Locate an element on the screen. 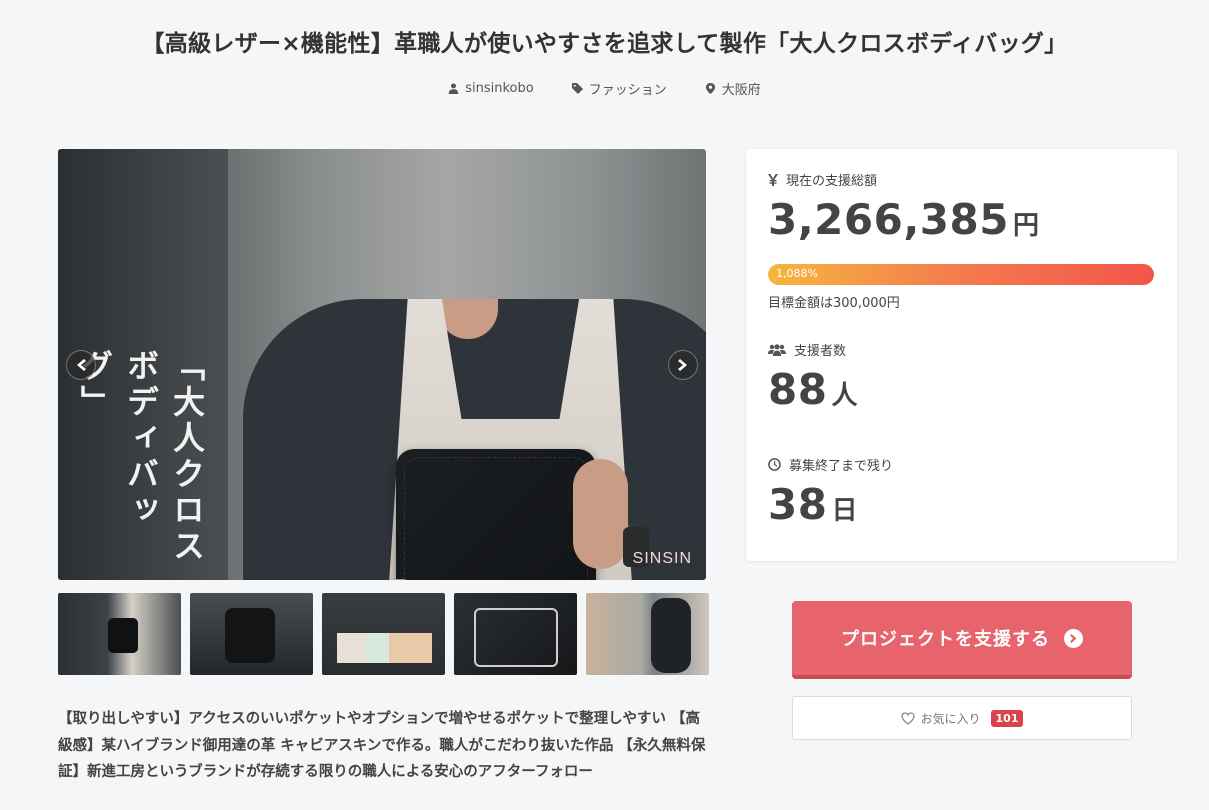 This screenshot has width=1209, height=810. backers-unit: 人 is located at coordinates (844, 396).